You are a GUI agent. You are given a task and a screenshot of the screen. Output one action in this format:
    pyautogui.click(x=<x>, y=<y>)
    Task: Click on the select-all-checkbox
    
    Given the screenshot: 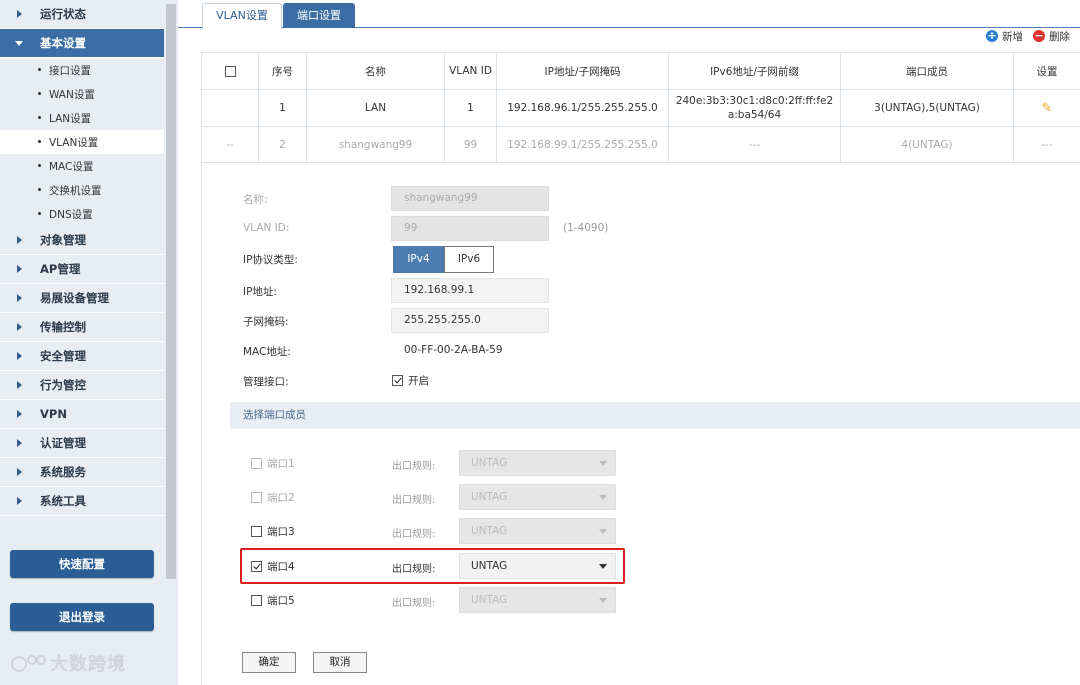 What is the action you would take?
    pyautogui.click(x=230, y=71)
    